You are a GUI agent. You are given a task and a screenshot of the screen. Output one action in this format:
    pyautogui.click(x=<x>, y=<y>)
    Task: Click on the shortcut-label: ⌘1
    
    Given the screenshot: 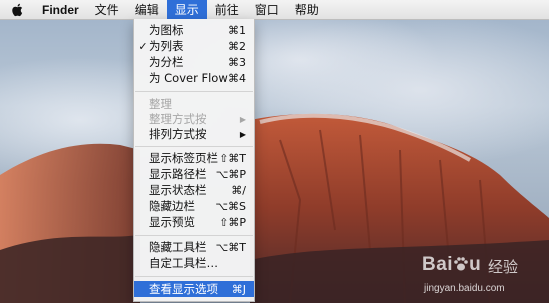 What is the action you would take?
    pyautogui.click(x=237, y=30)
    